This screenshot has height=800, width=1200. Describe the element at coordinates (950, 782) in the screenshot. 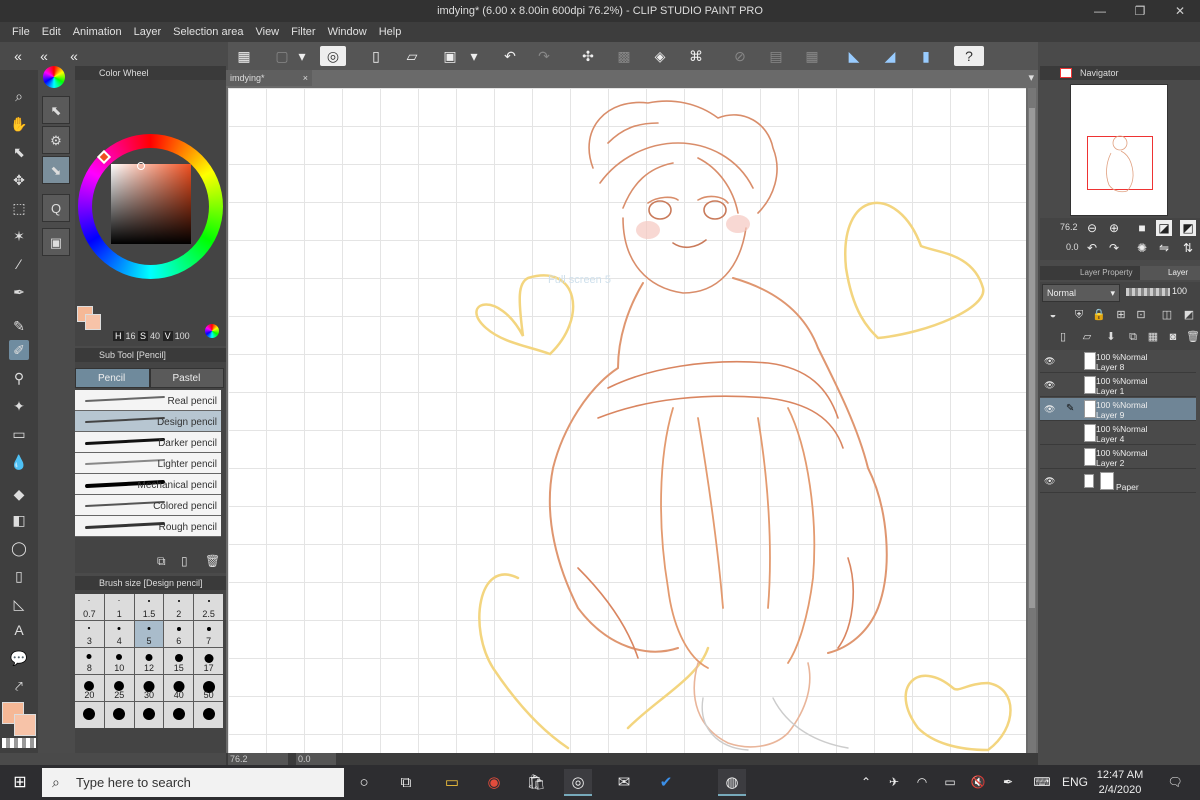

I see `battery-icon: ▭` at that location.